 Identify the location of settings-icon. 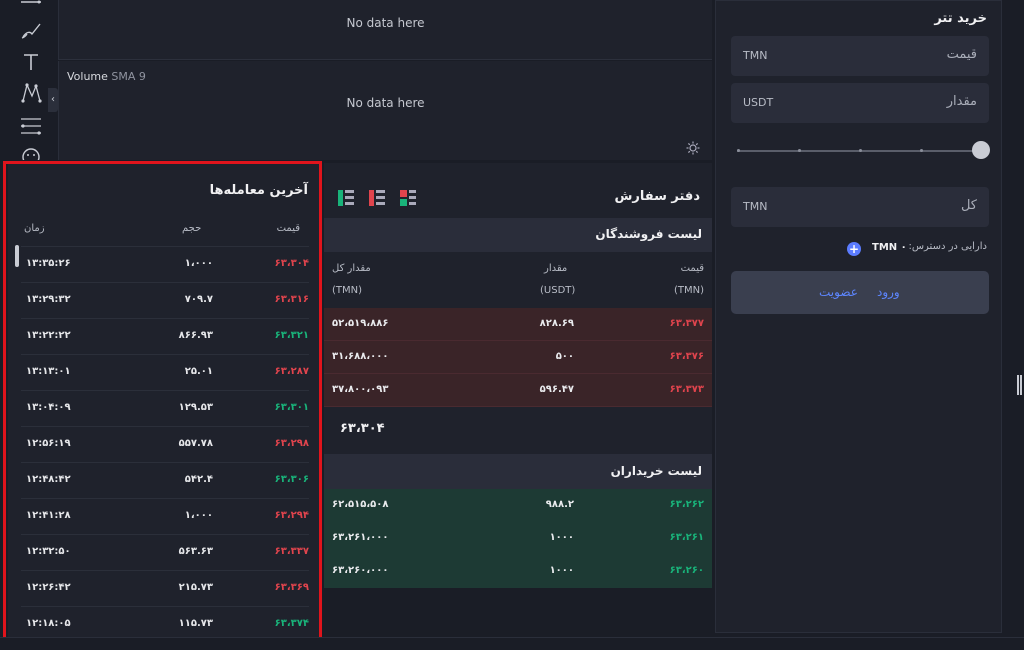
(693, 147).